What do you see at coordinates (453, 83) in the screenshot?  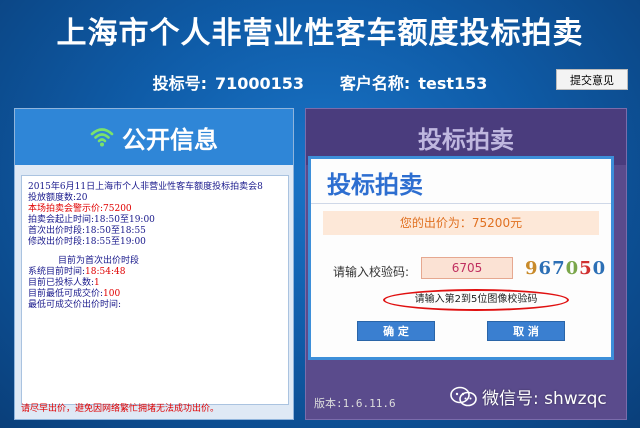 I see `customer-name: test153` at bounding box center [453, 83].